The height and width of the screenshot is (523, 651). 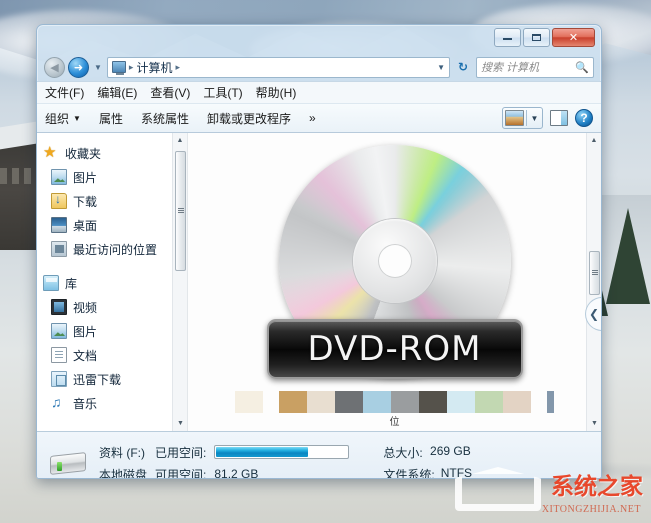 I want to click on minimize-button, so click(x=507, y=37).